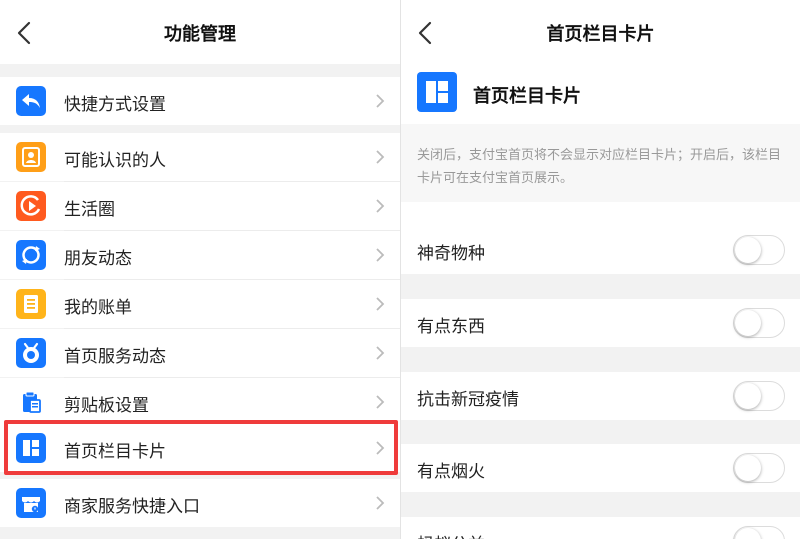 The width and height of the screenshot is (800, 539). Describe the element at coordinates (31, 353) in the screenshot. I see `service-bell-icon` at that location.